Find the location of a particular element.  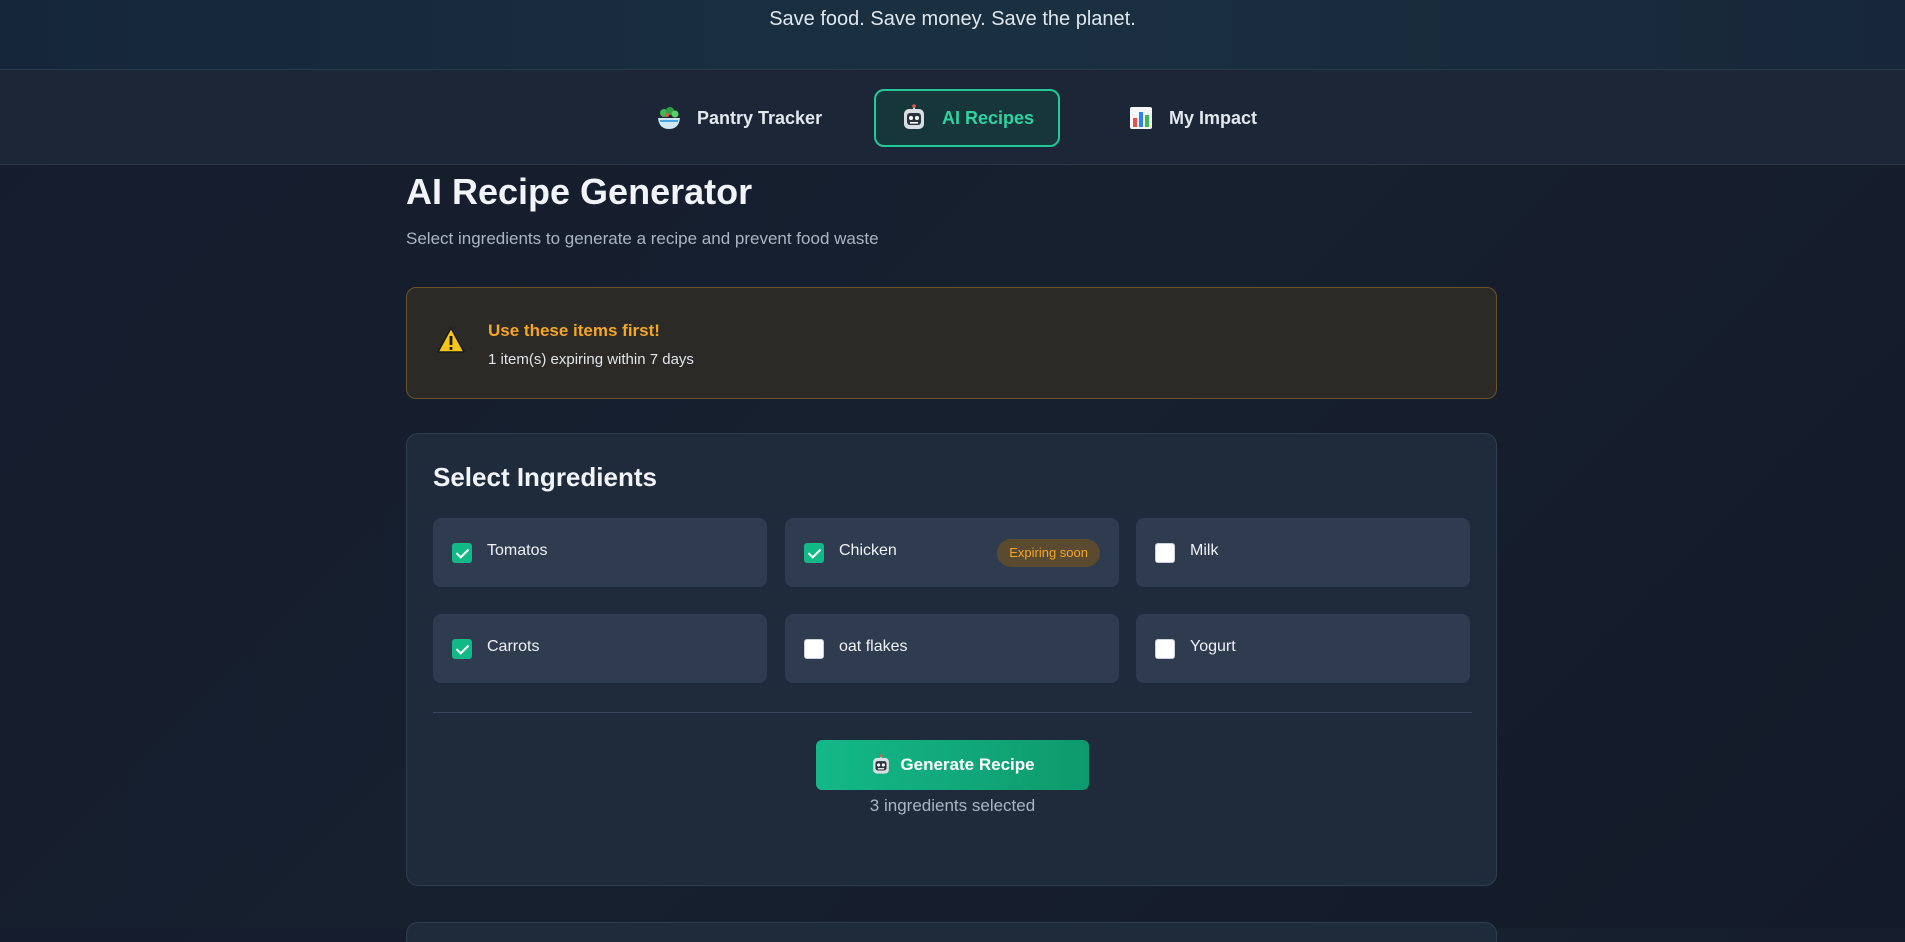

tab-pantry-tracker: Pantry Tracker is located at coordinates (738, 118).